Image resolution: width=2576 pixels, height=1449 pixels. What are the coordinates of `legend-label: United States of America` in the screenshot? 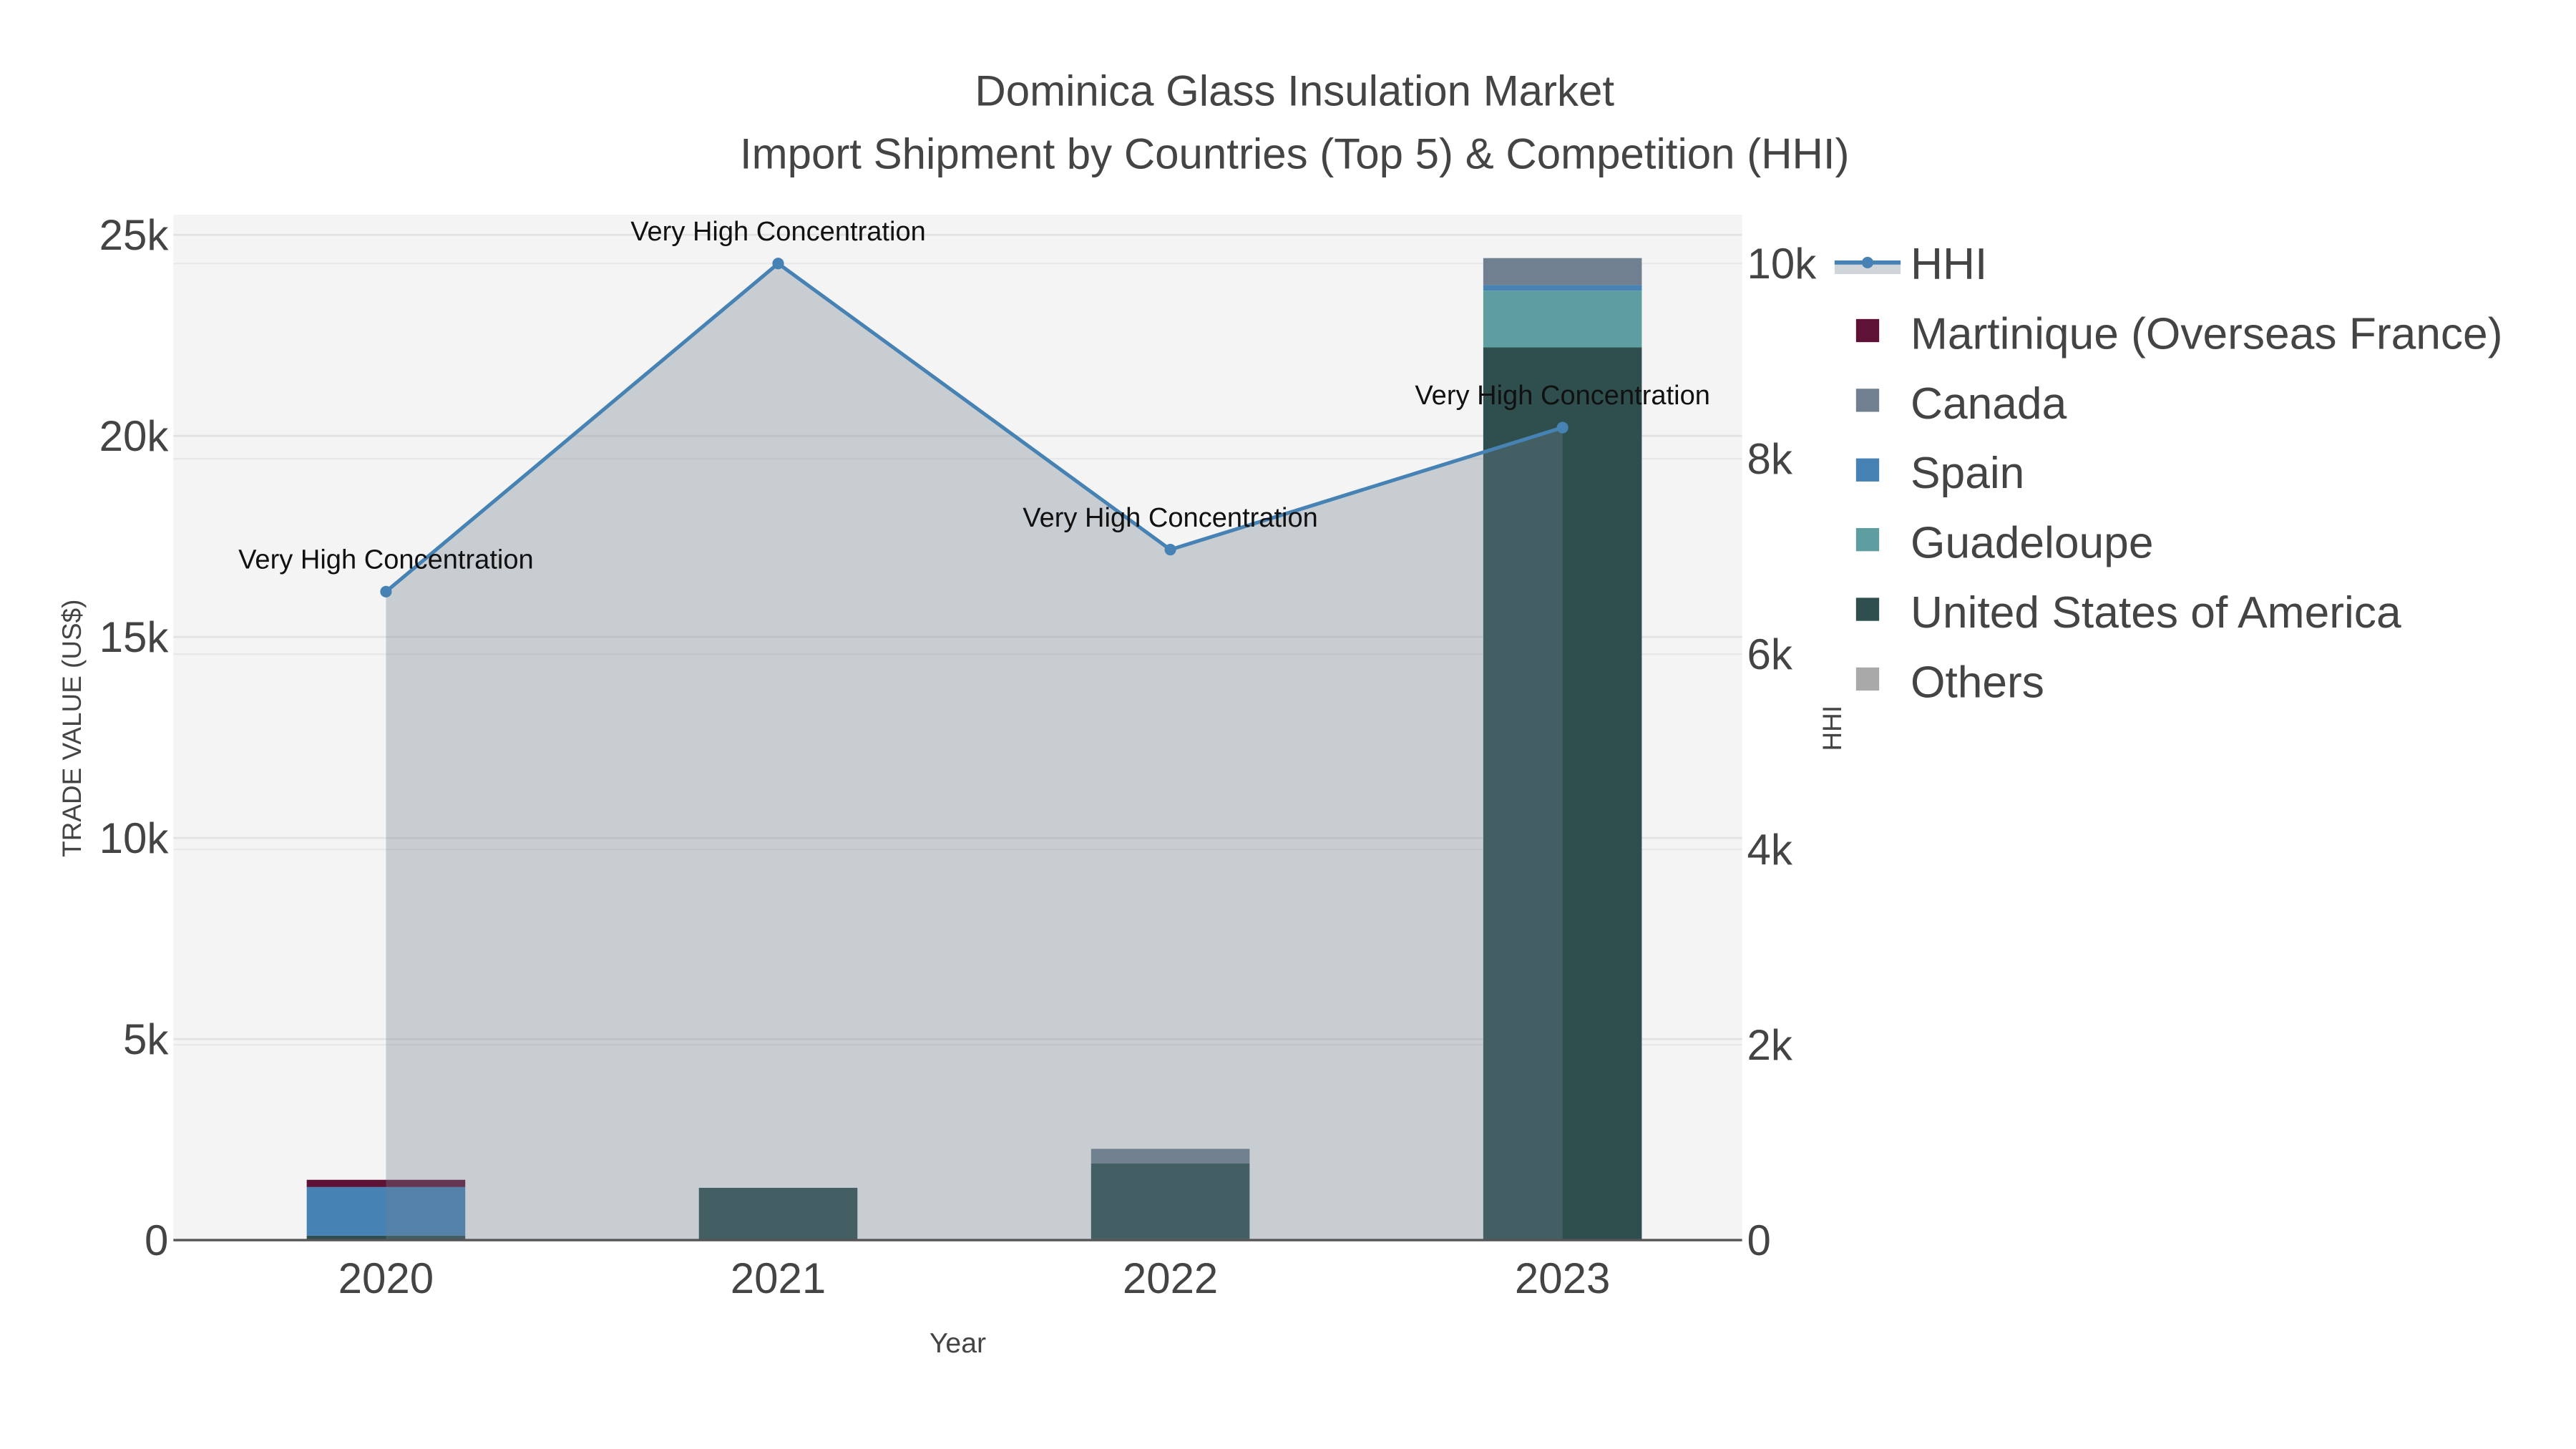 It's located at (2156, 613).